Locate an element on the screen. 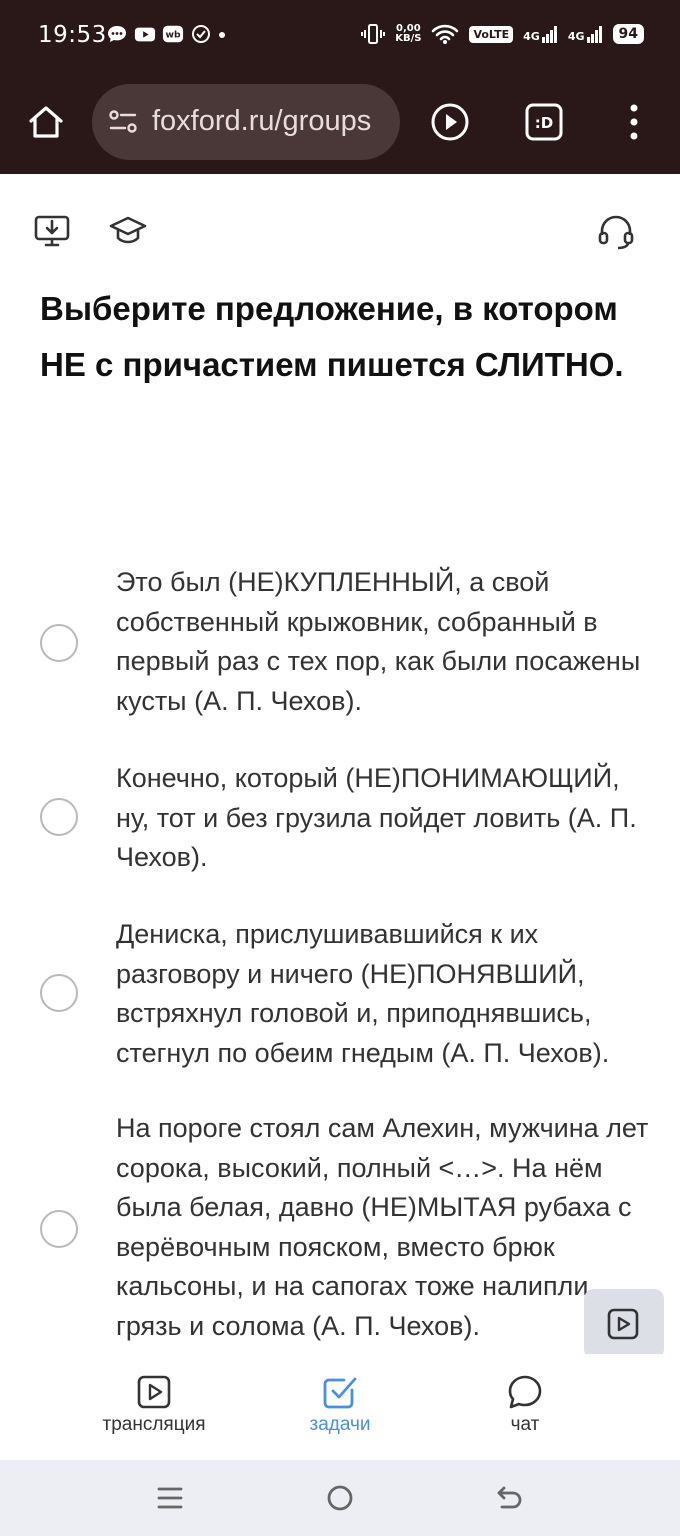 The height and width of the screenshot is (1536, 680). system-nav-bar is located at coordinates (340, 1498).